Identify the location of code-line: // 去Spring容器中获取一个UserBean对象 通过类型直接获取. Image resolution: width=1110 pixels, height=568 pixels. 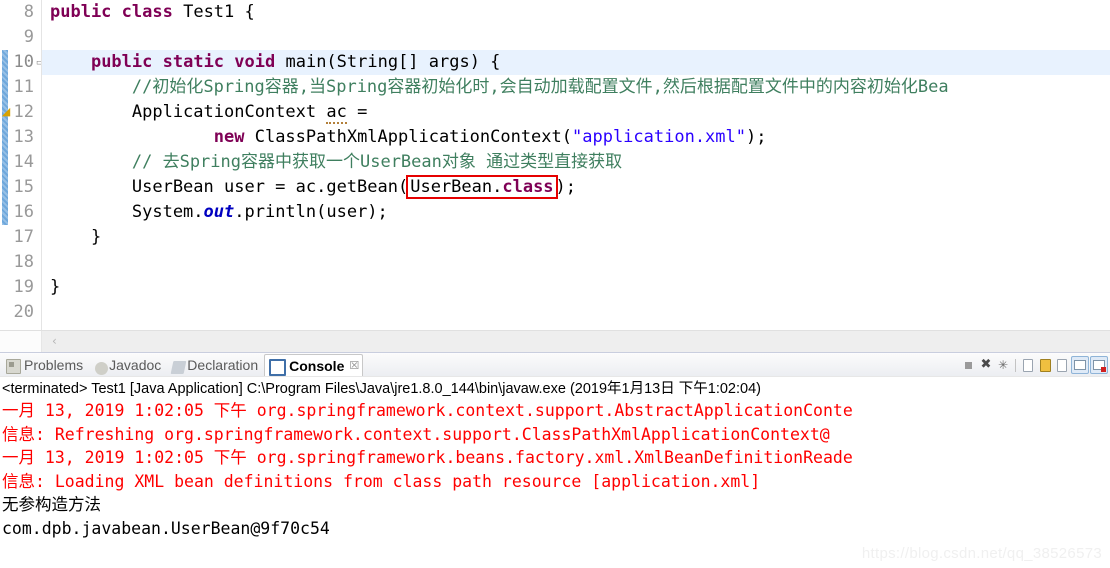
(576, 162).